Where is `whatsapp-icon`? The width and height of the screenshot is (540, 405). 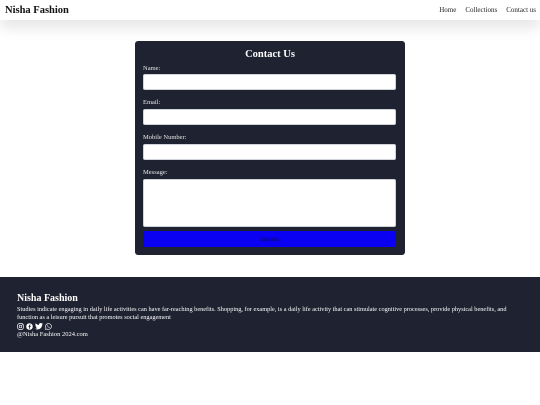
whatsapp-icon is located at coordinates (48, 326).